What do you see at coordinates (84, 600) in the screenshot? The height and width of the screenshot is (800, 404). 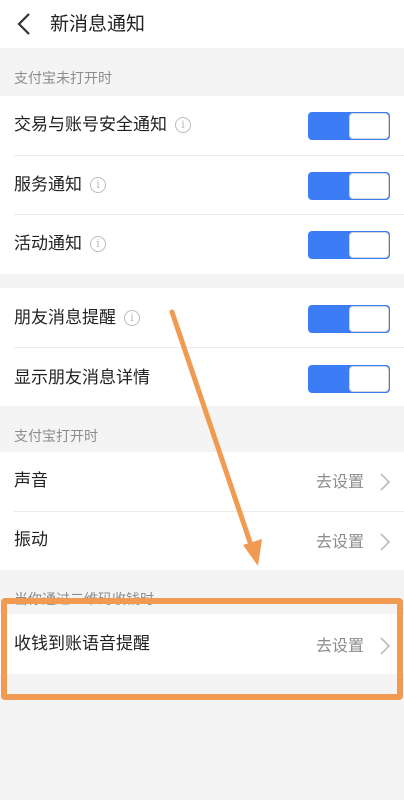 I see `section-label-qr-receive: 当你通过二维码收钱时` at bounding box center [84, 600].